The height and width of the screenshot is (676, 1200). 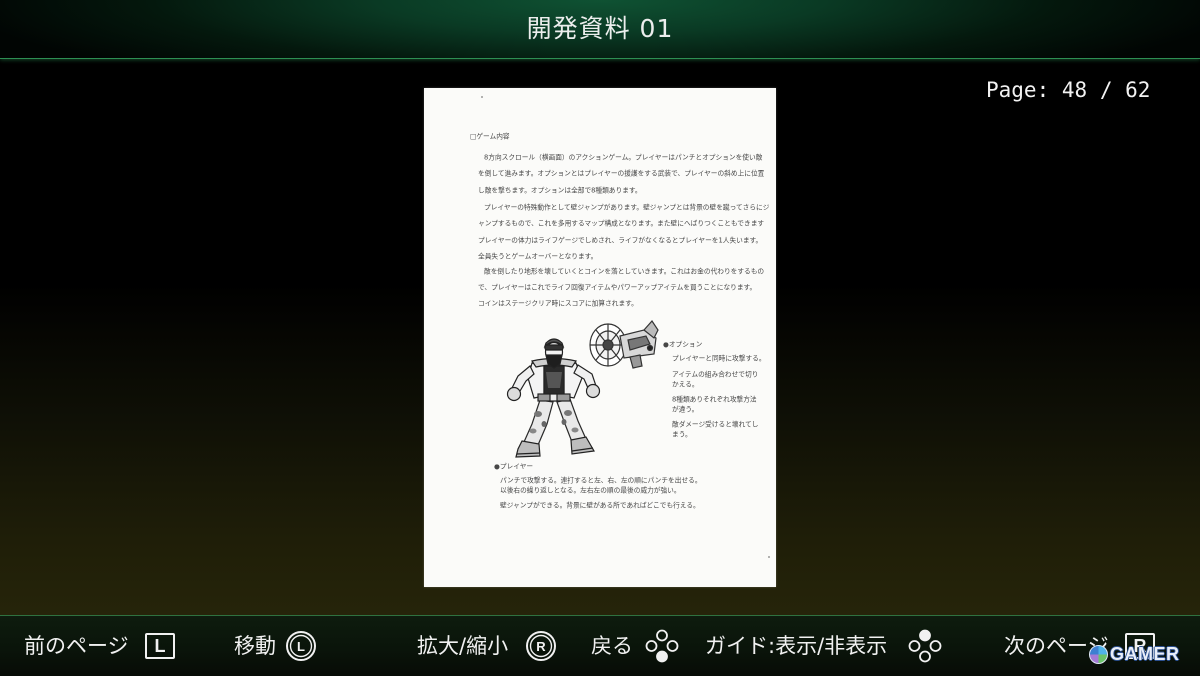 What do you see at coordinates (463, 646) in the screenshot?
I see `zoom-label: 拡大/縮小` at bounding box center [463, 646].